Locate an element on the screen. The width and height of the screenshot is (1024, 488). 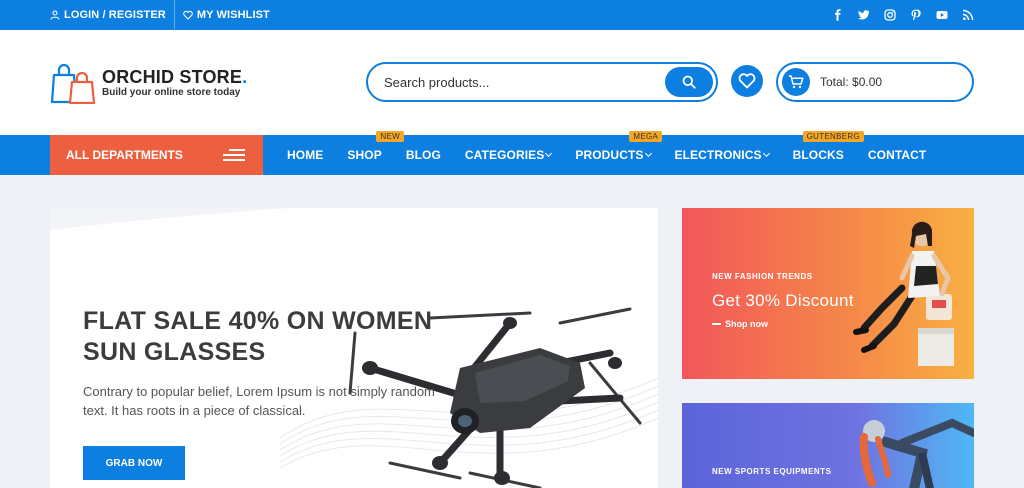
nav-item-label: PRODUCTS is located at coordinates (609, 155).